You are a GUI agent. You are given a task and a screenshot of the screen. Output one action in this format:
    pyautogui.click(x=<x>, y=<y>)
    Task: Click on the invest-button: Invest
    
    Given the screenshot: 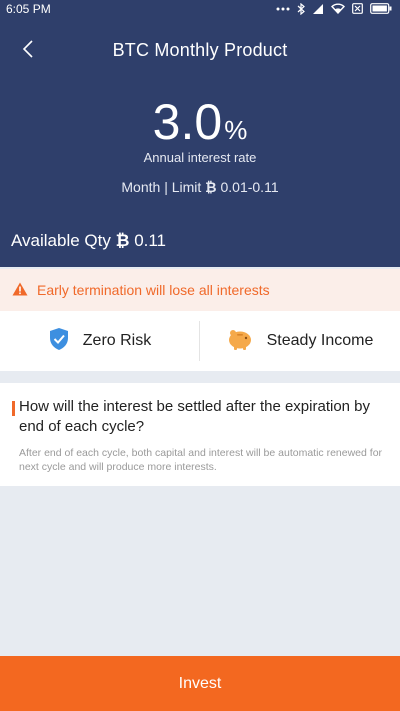 What is the action you would take?
    pyautogui.click(x=200, y=683)
    